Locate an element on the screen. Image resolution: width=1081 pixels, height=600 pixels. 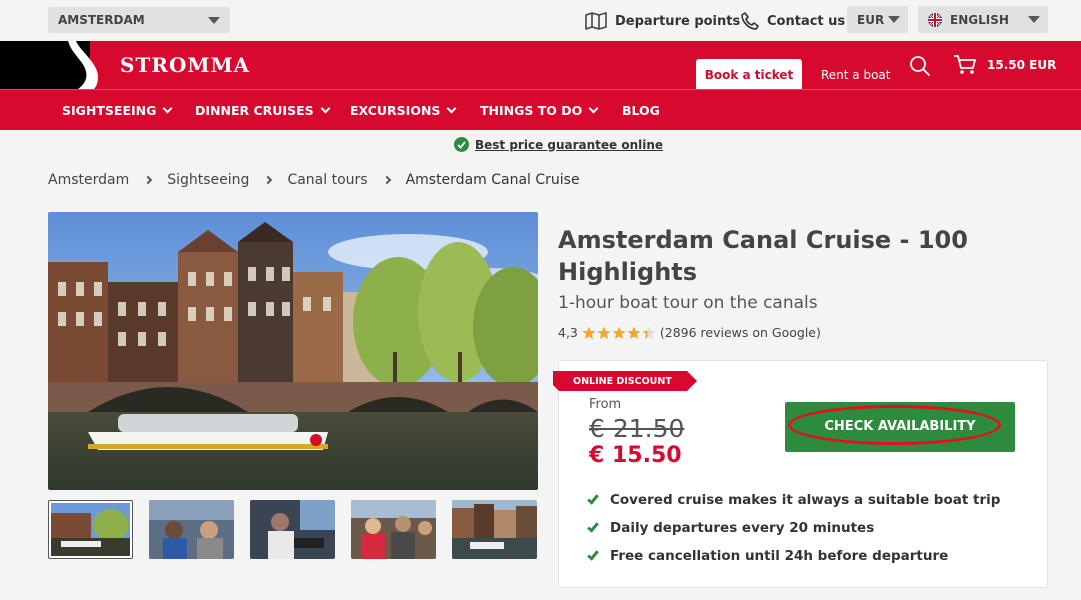
image-thumbnails is located at coordinates (292, 529).